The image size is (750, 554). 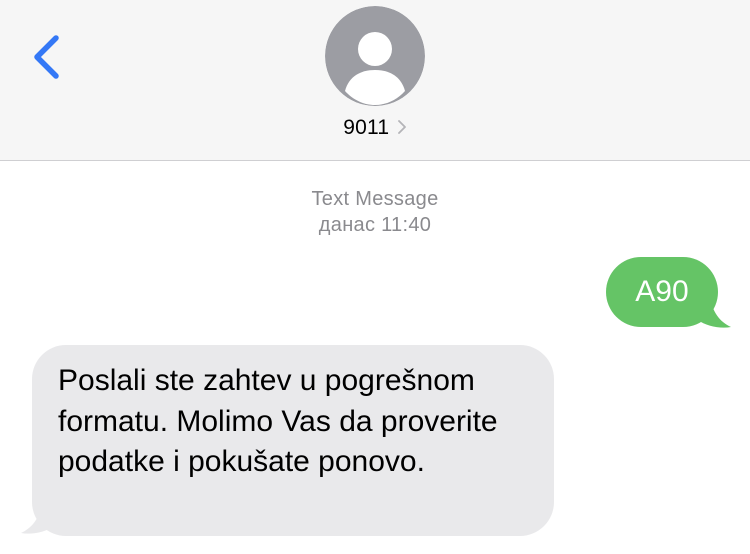 I want to click on outgoing-message-text: A90, so click(x=662, y=291).